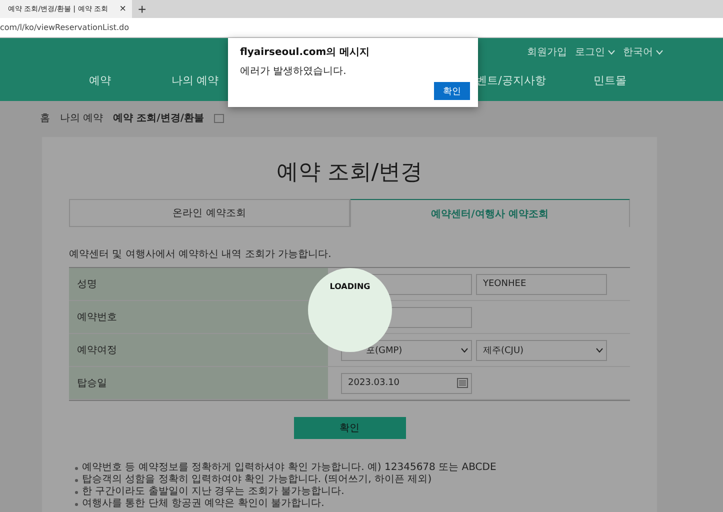  Describe the element at coordinates (541, 284) in the screenshot. I see `text-input-field: YEONHEE` at that location.